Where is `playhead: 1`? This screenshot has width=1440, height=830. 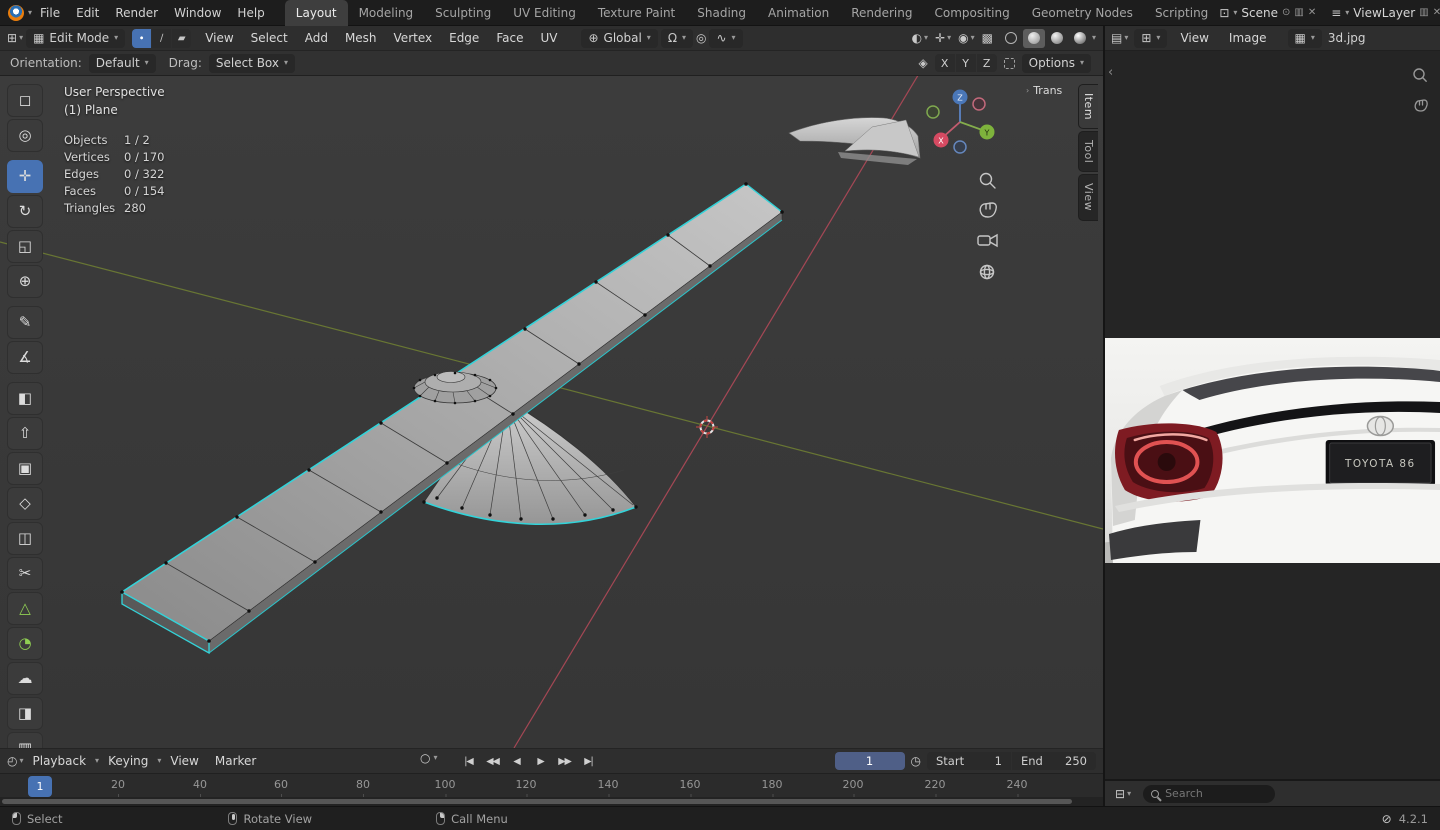
playhead: 1 is located at coordinates (40, 786).